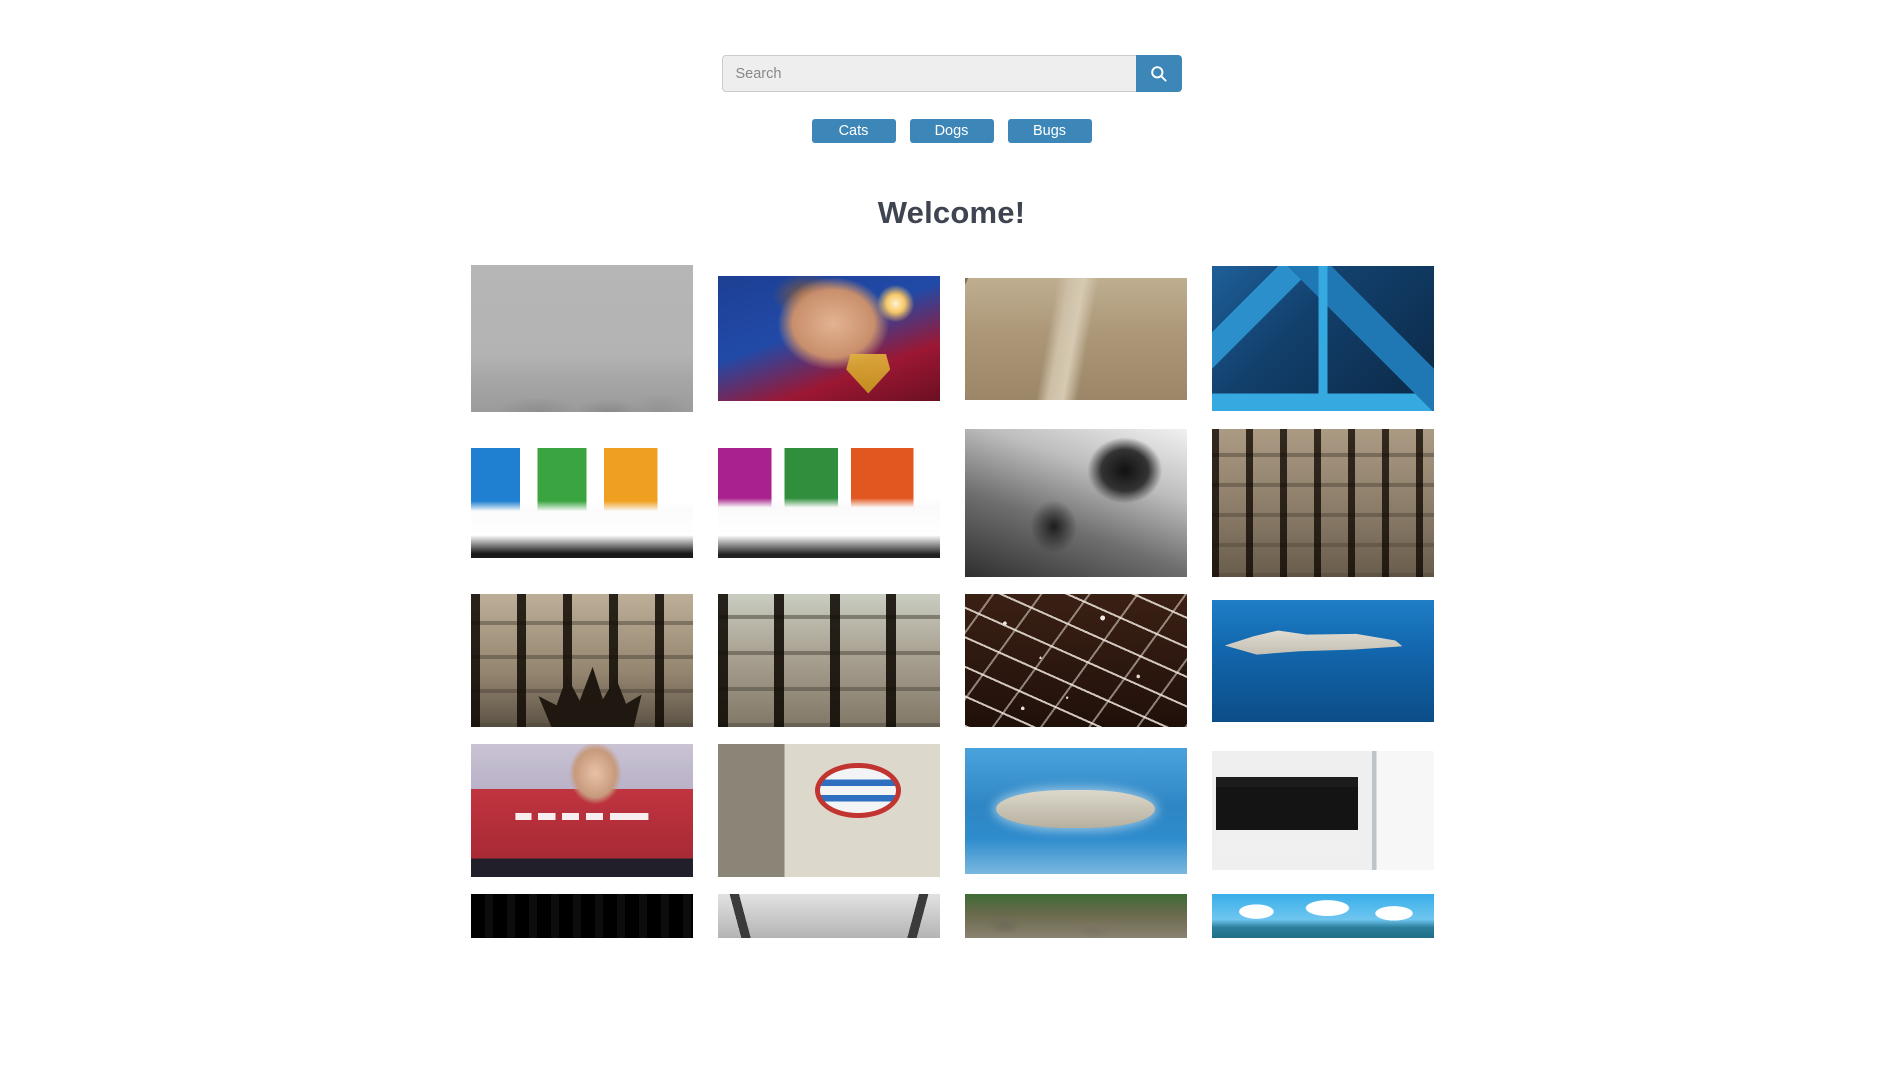  I want to click on search-button, so click(1158, 73).